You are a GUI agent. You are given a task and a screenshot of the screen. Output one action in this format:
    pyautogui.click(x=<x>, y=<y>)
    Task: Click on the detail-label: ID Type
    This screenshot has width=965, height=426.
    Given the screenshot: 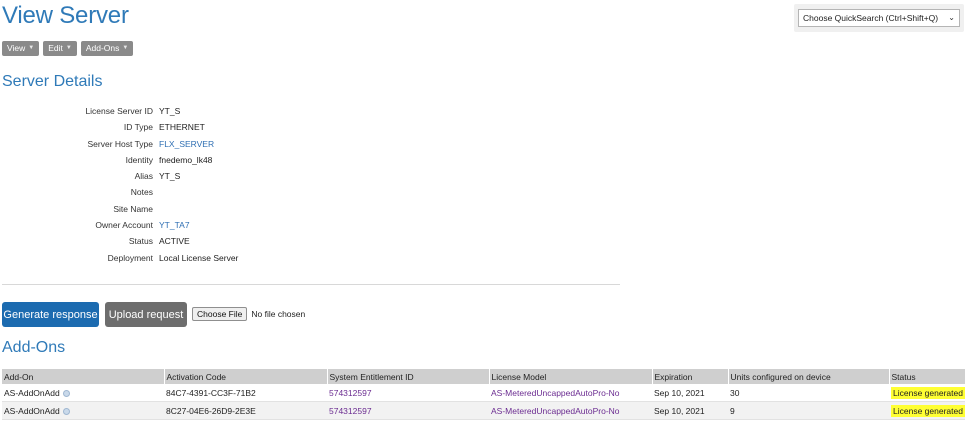 What is the action you would take?
    pyautogui.click(x=138, y=127)
    